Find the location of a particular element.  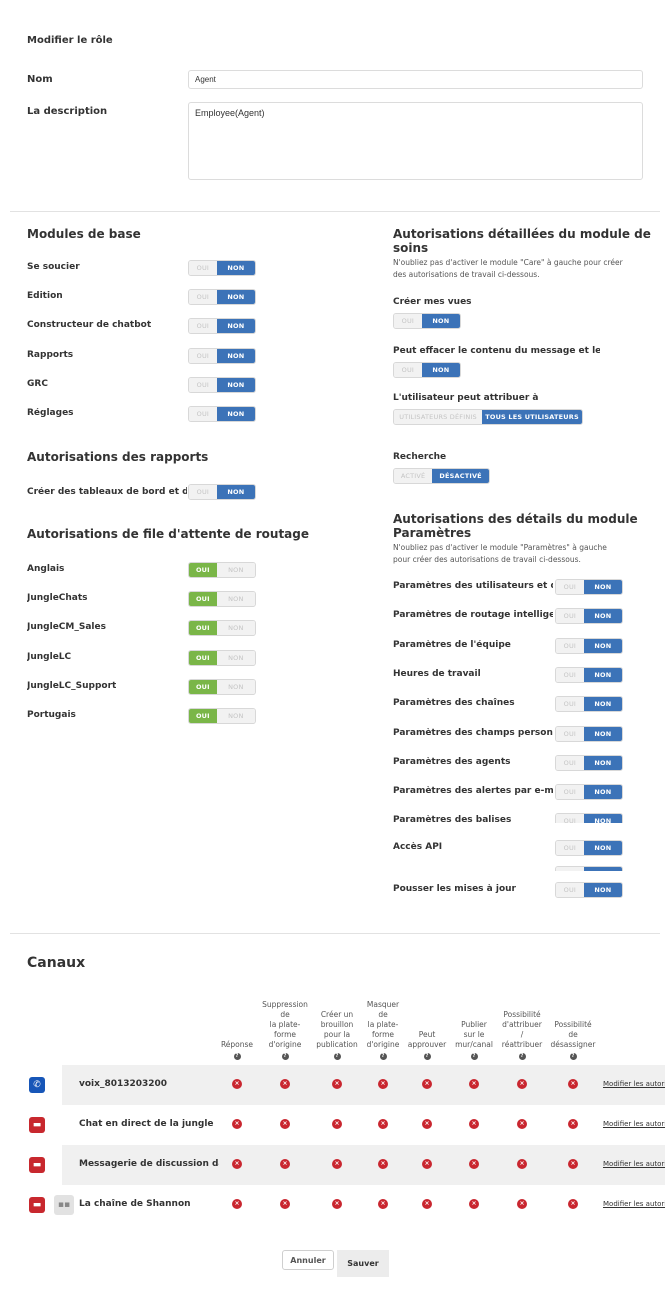

erase-content-toggle: OUI NON is located at coordinates (427, 370).